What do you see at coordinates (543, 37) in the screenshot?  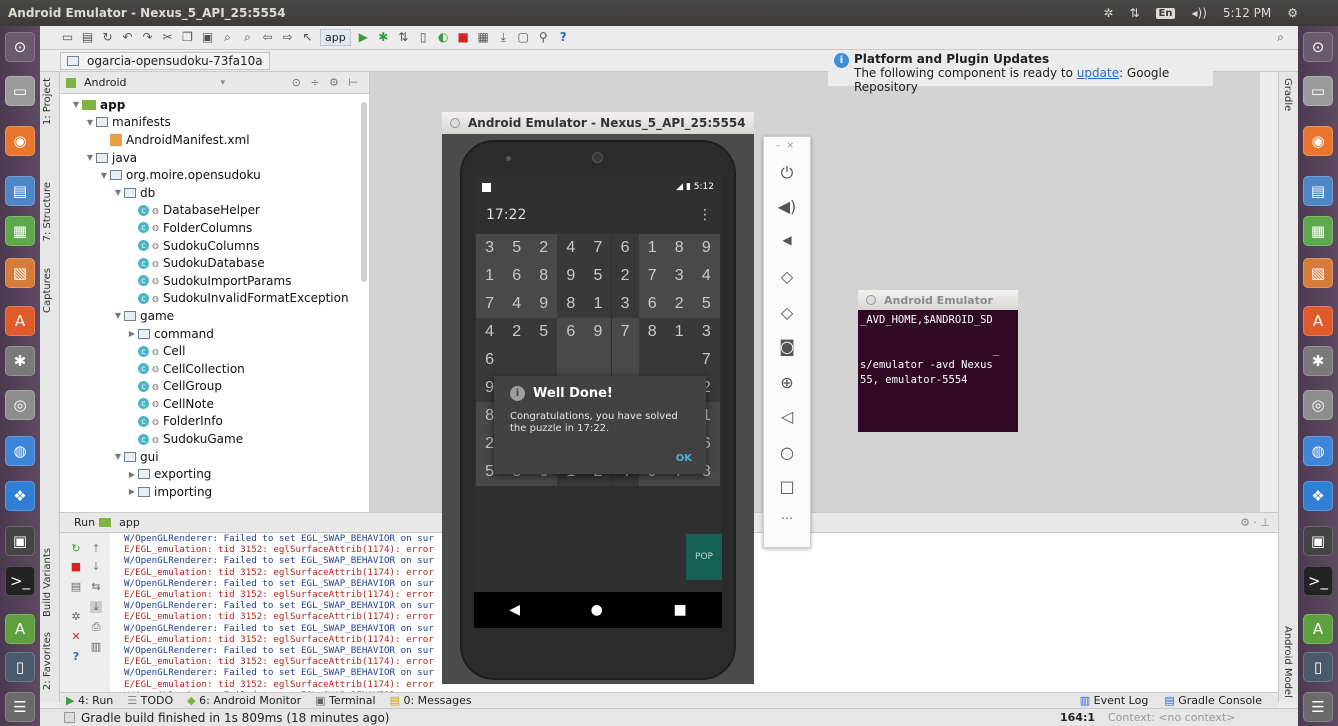 I see `android-device-monitor-icon: ⚲` at bounding box center [543, 37].